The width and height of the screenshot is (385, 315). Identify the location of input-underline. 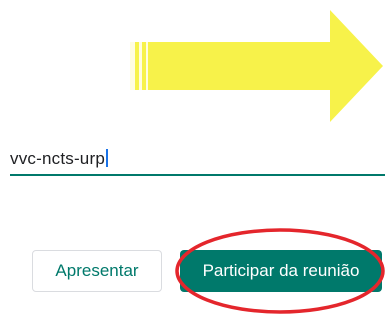
(197, 175).